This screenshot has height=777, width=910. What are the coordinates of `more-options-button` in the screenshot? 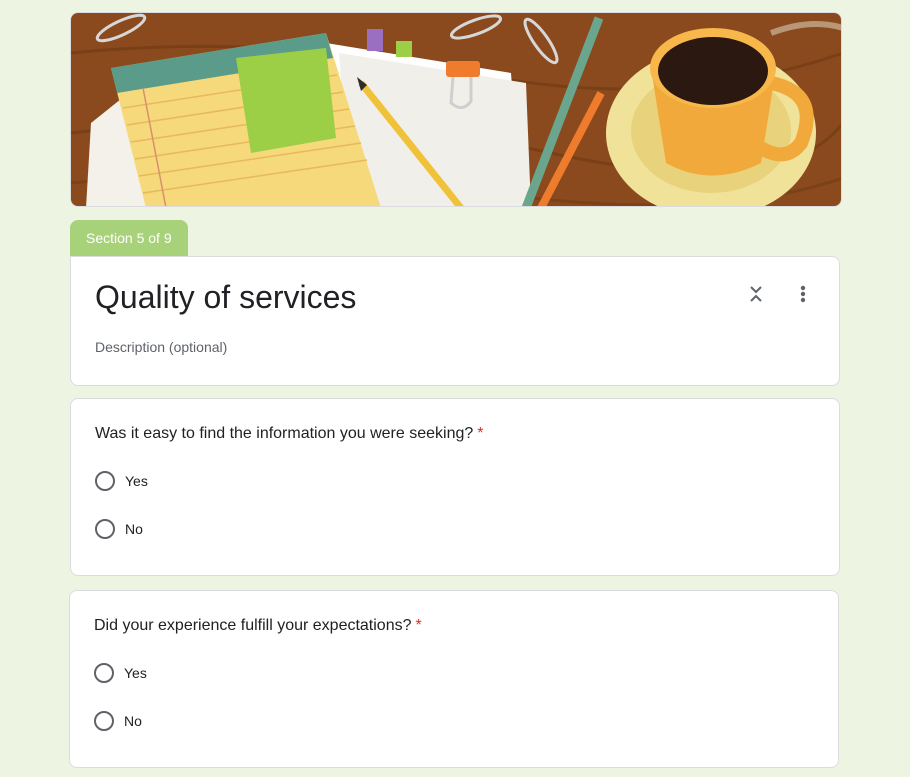 It's located at (803, 294).